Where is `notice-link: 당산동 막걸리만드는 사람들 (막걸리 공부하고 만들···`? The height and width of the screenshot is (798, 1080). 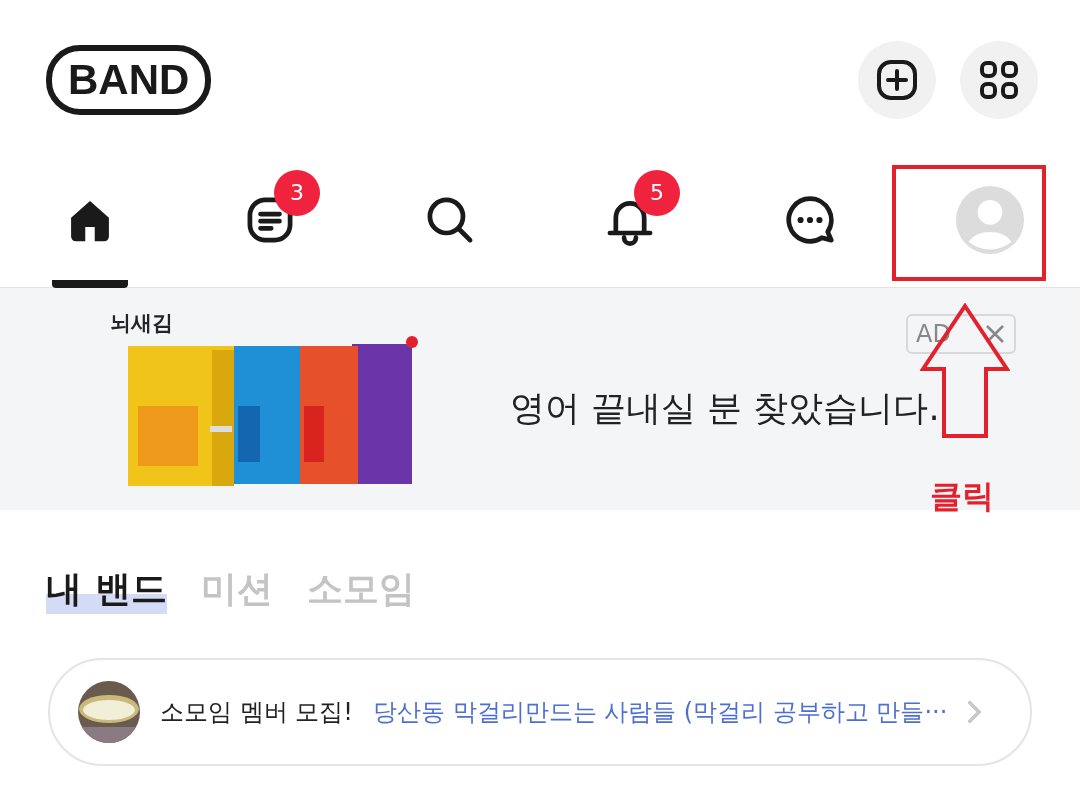
notice-link: 당산동 막걸리만드는 사람들 (막걸리 공부하고 만들··· is located at coordinates (660, 712).